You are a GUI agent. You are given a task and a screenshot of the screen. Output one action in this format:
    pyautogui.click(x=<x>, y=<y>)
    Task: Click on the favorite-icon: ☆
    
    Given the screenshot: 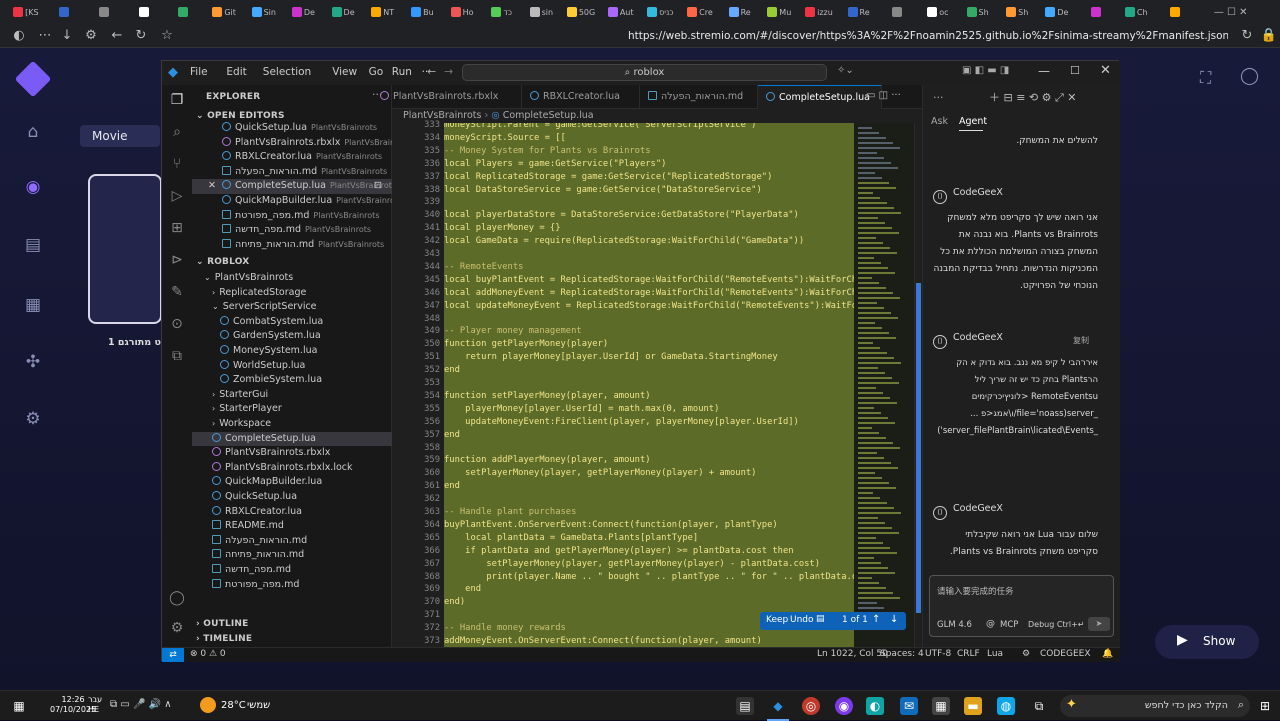 What is the action you would take?
    pyautogui.click(x=167, y=36)
    